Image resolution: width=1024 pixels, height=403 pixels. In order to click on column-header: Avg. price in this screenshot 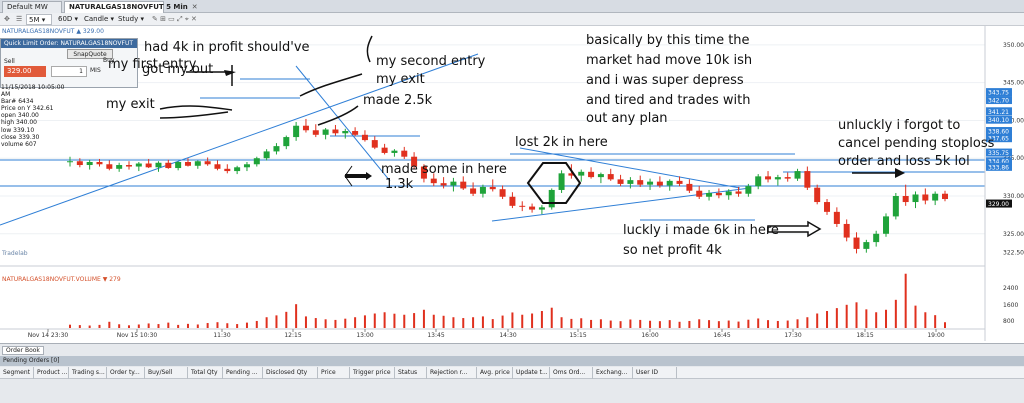, I will do `click(495, 373)`.